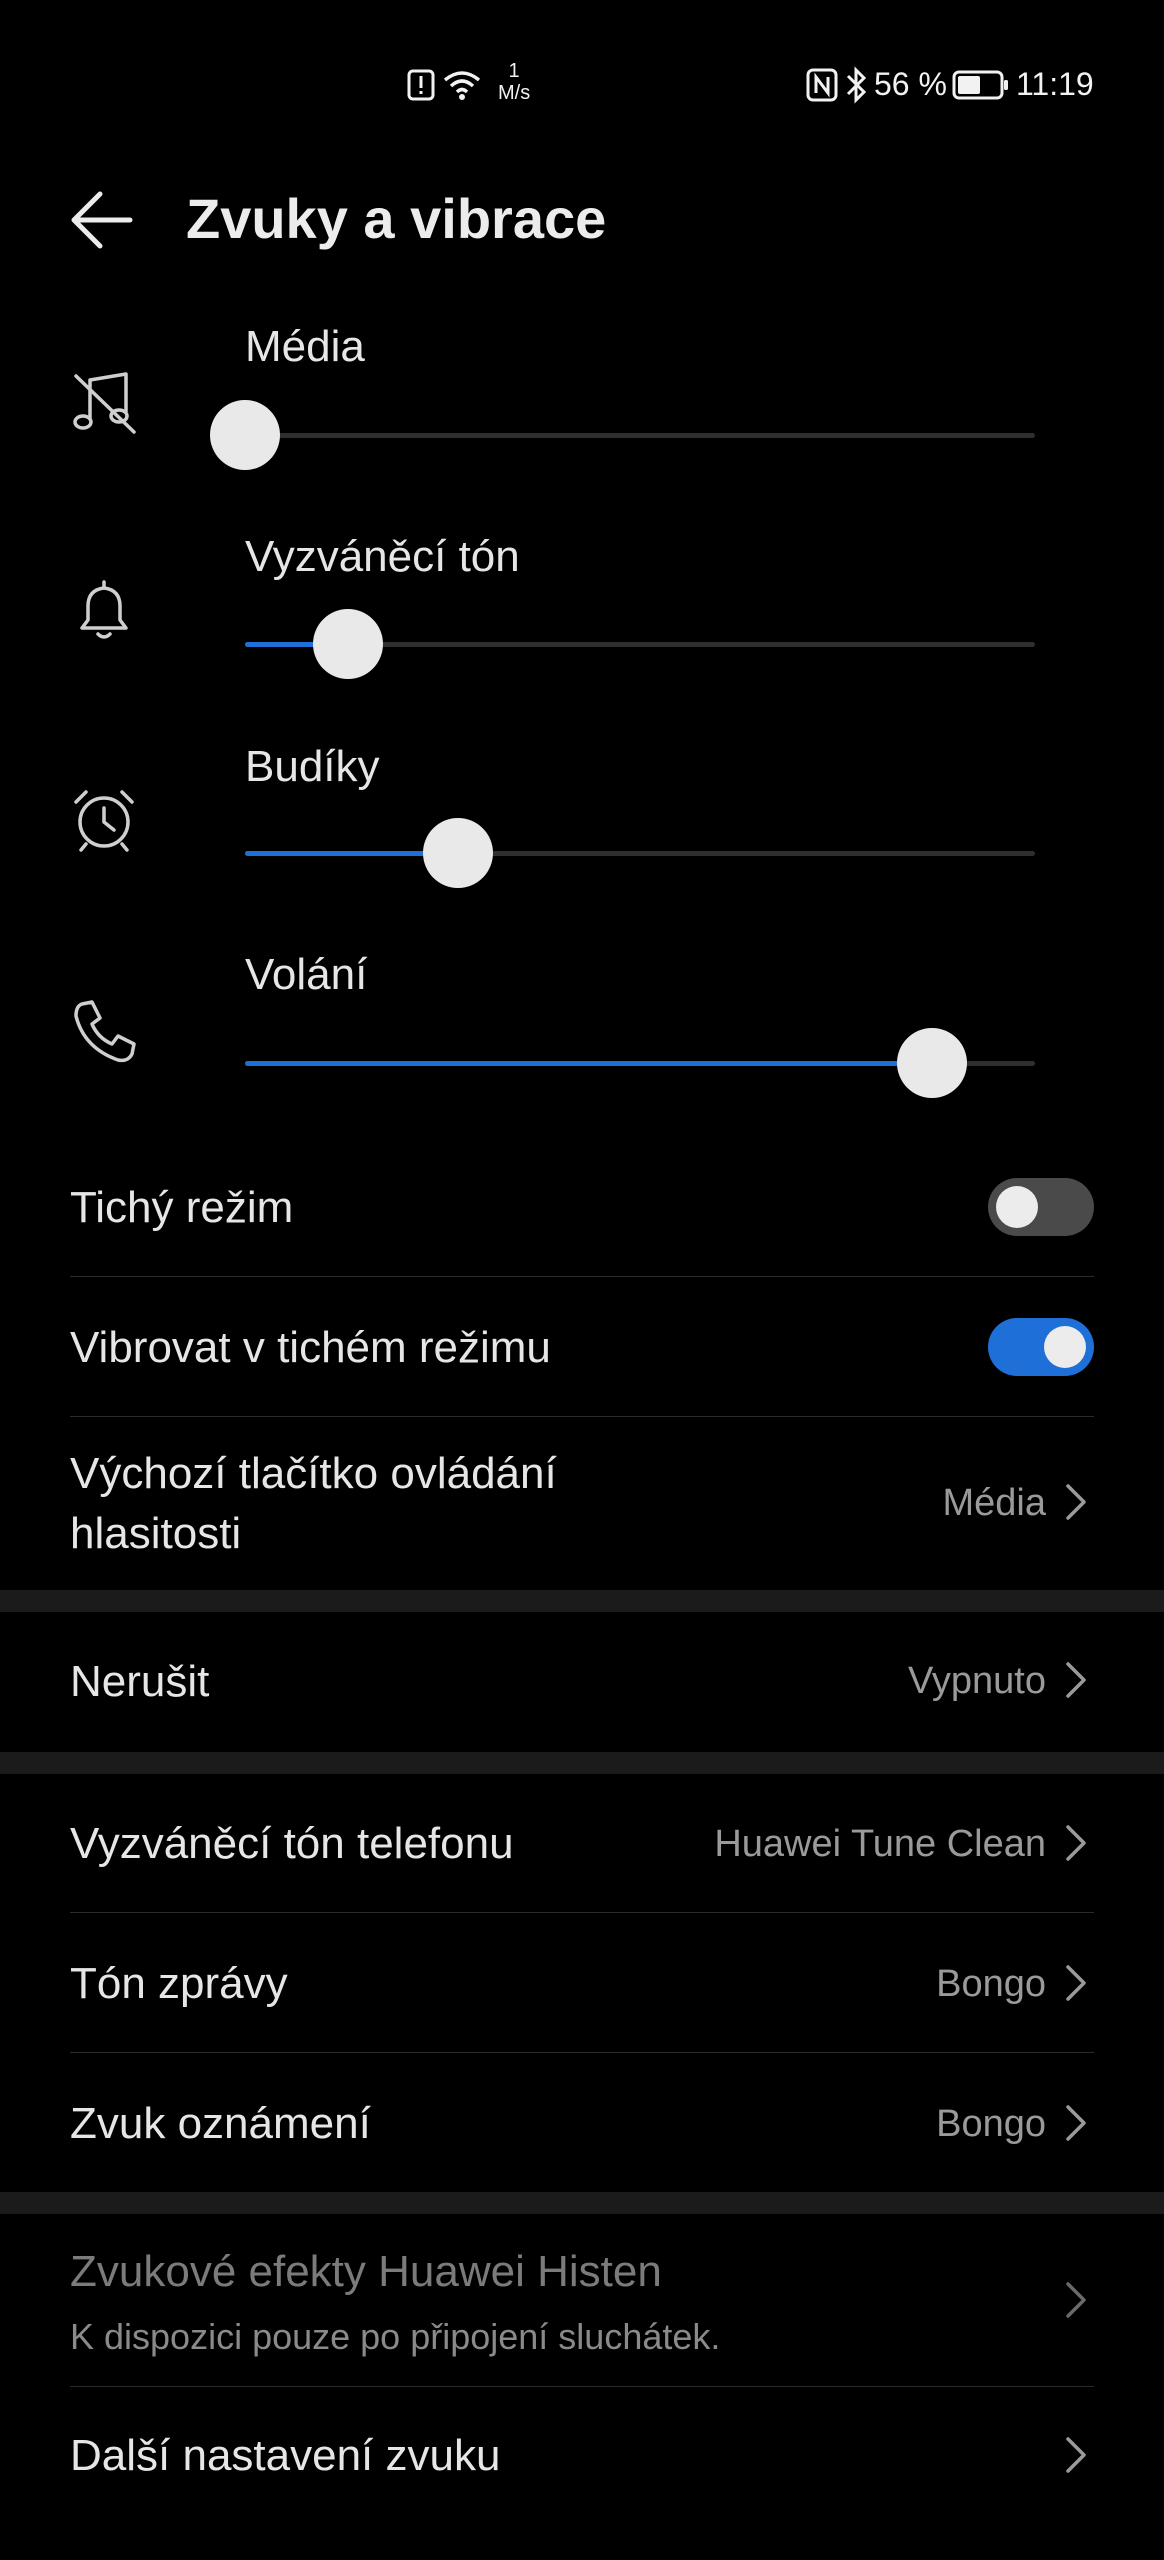 The width and height of the screenshot is (1164, 2560). What do you see at coordinates (366, 2271) in the screenshot?
I see `histen-label: Zvukové efekty Huawei Histen` at bounding box center [366, 2271].